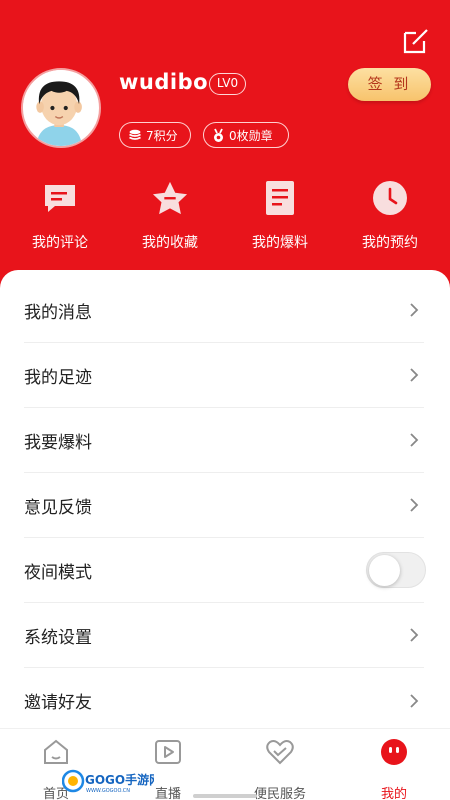 The width and height of the screenshot is (450, 800). What do you see at coordinates (225, 570) in the screenshot?
I see `menu-item-night-mode: 夜间模式` at bounding box center [225, 570].